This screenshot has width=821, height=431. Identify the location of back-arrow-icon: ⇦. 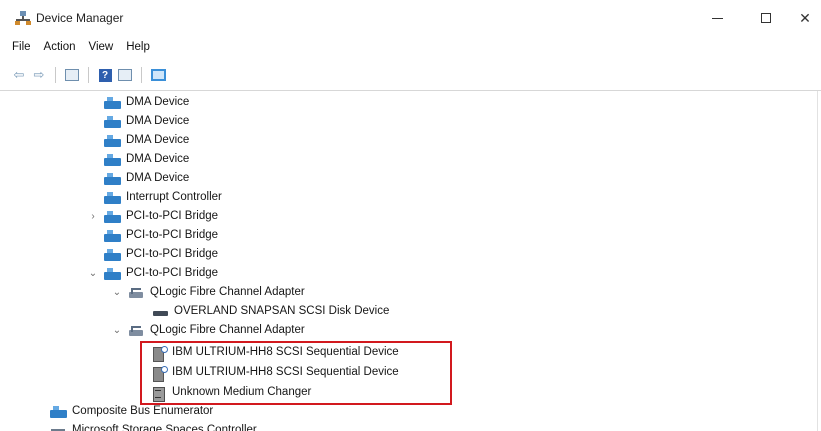
(19, 74).